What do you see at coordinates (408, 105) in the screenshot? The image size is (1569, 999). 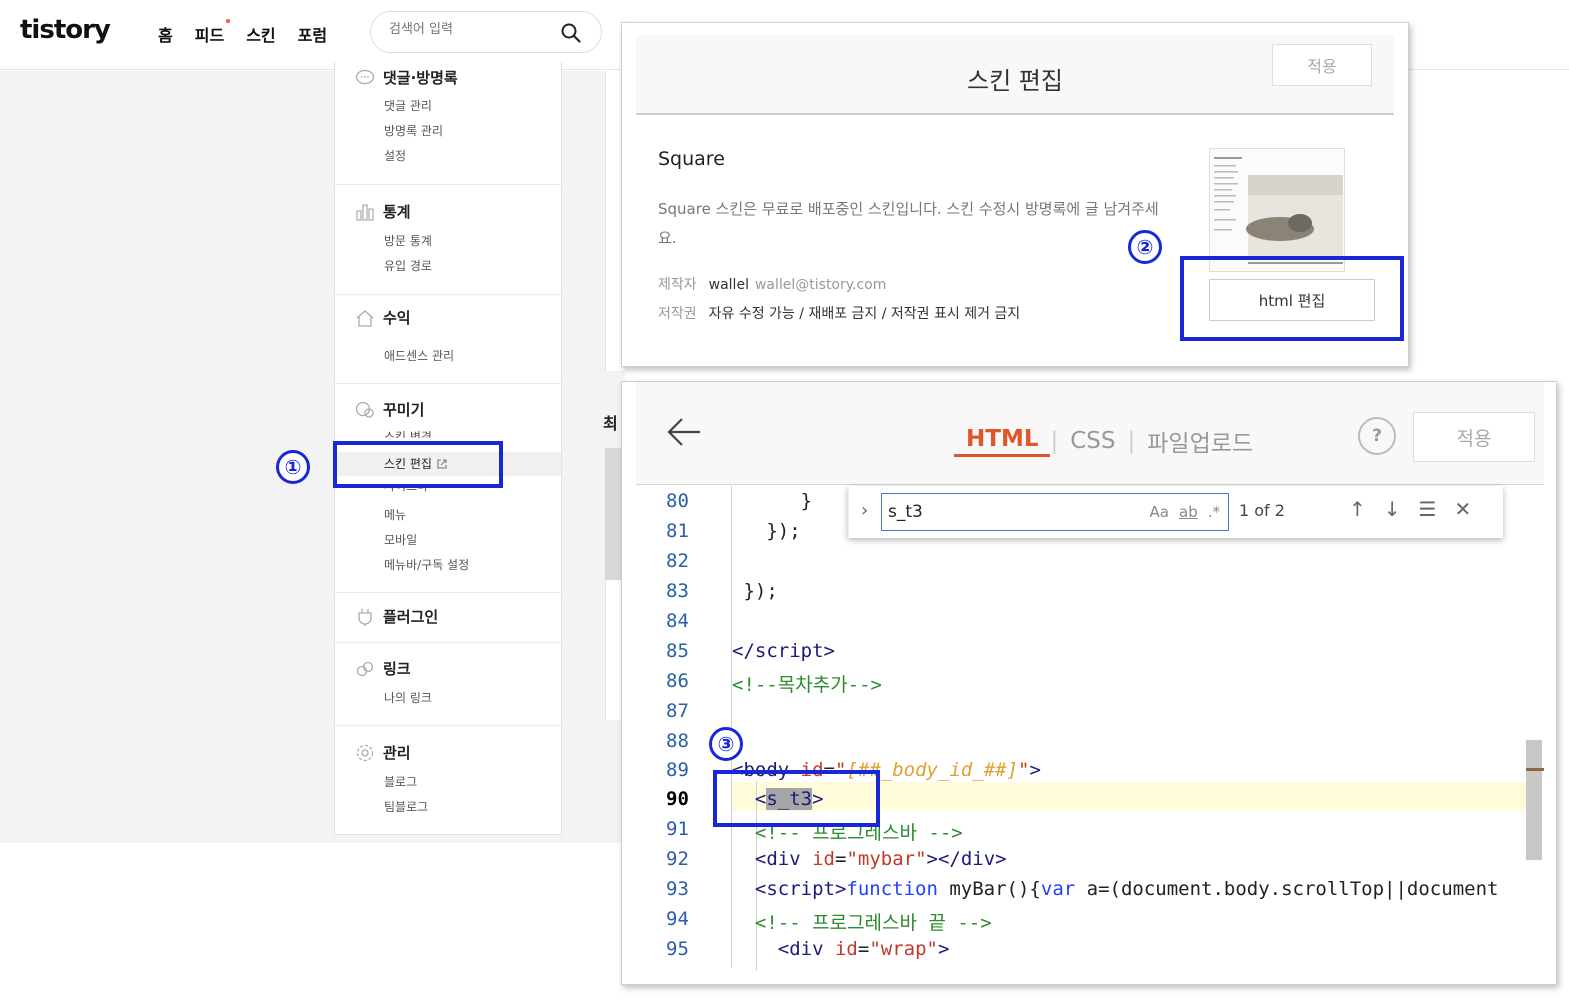 I see `sidebar-item-comments: 댓글 관리` at bounding box center [408, 105].